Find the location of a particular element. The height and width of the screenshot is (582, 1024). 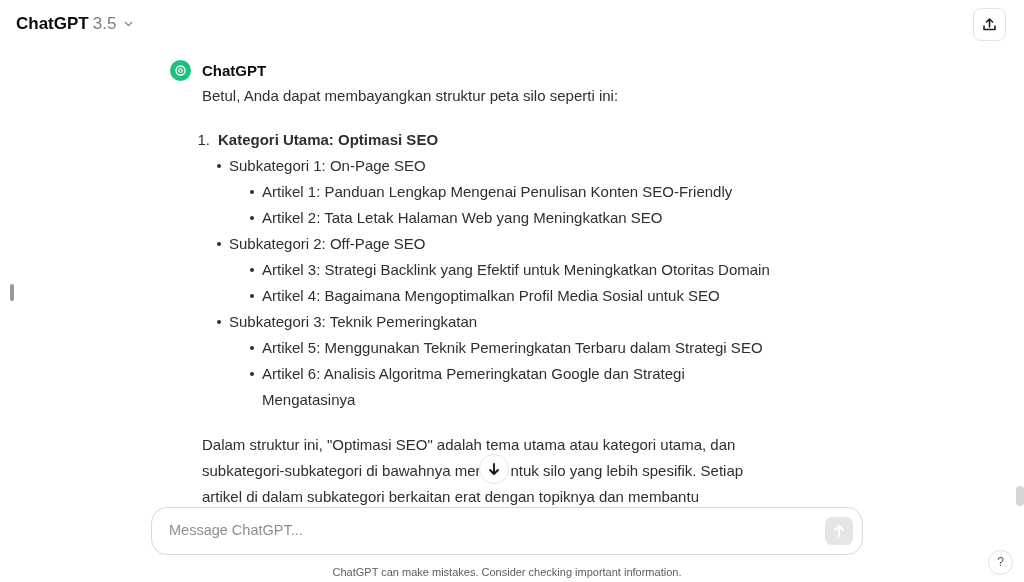

sidebar-toggle-handle is located at coordinates (12, 292).